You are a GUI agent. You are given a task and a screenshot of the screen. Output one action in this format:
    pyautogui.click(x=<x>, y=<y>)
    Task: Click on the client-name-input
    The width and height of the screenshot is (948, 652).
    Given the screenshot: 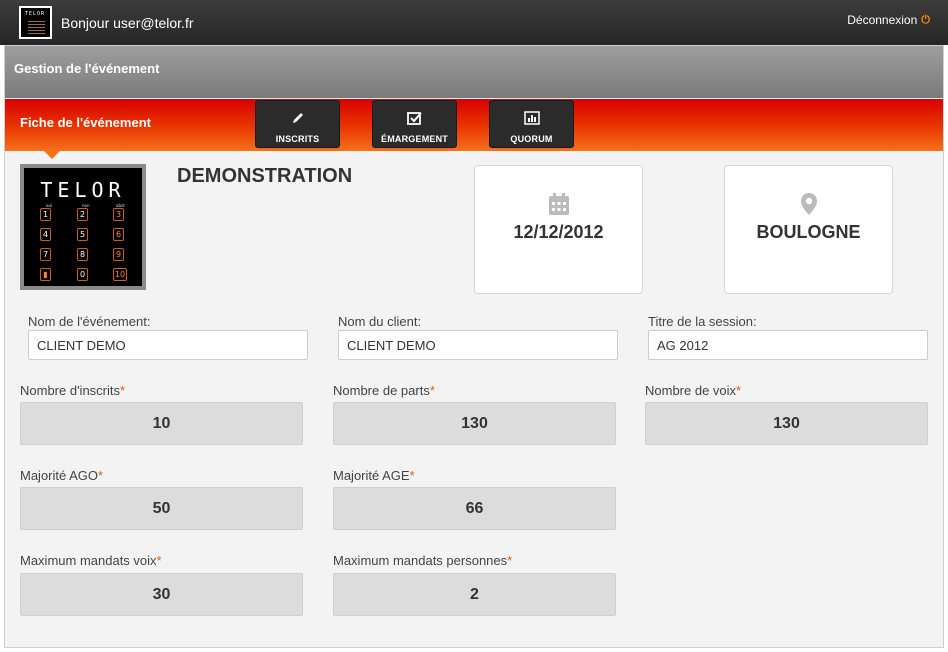 What is the action you would take?
    pyautogui.click(x=478, y=345)
    